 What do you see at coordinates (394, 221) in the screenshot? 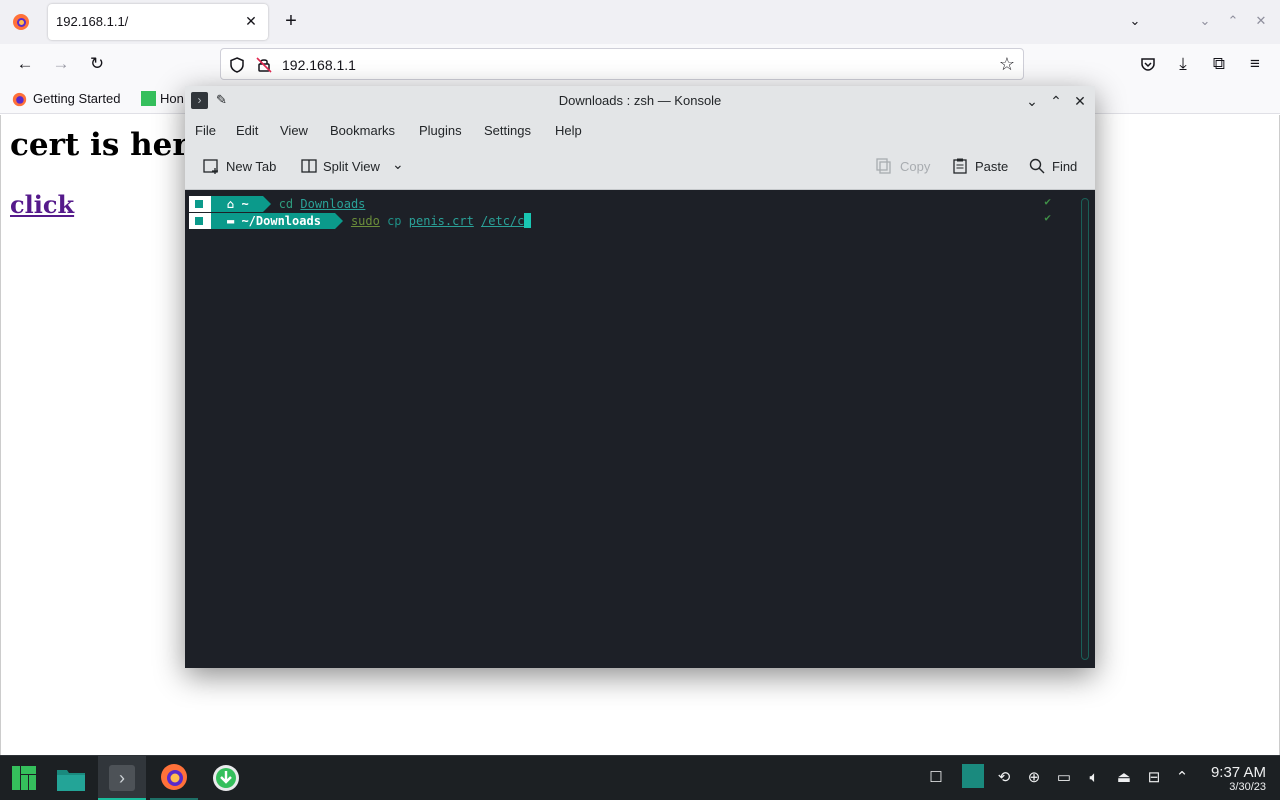
I see `command-cp: cp` at bounding box center [394, 221].